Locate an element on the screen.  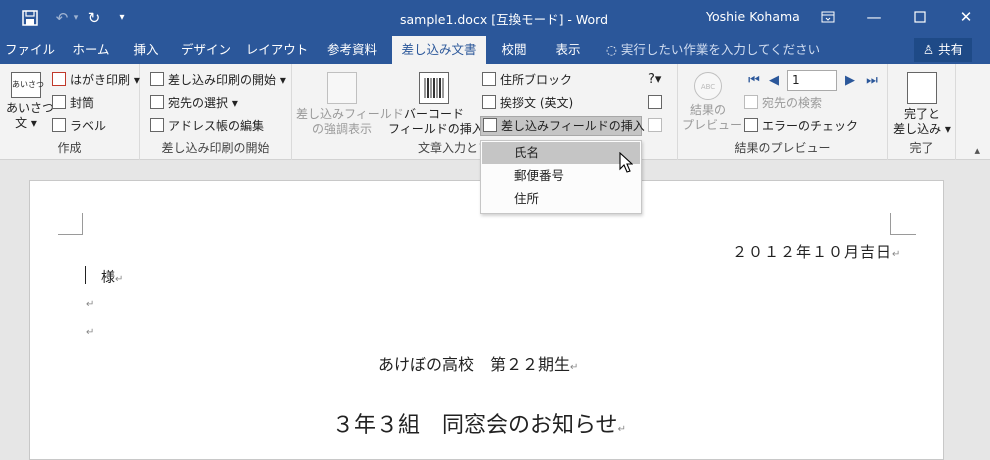
label-label: ラベル is located at coordinates (88, 126).